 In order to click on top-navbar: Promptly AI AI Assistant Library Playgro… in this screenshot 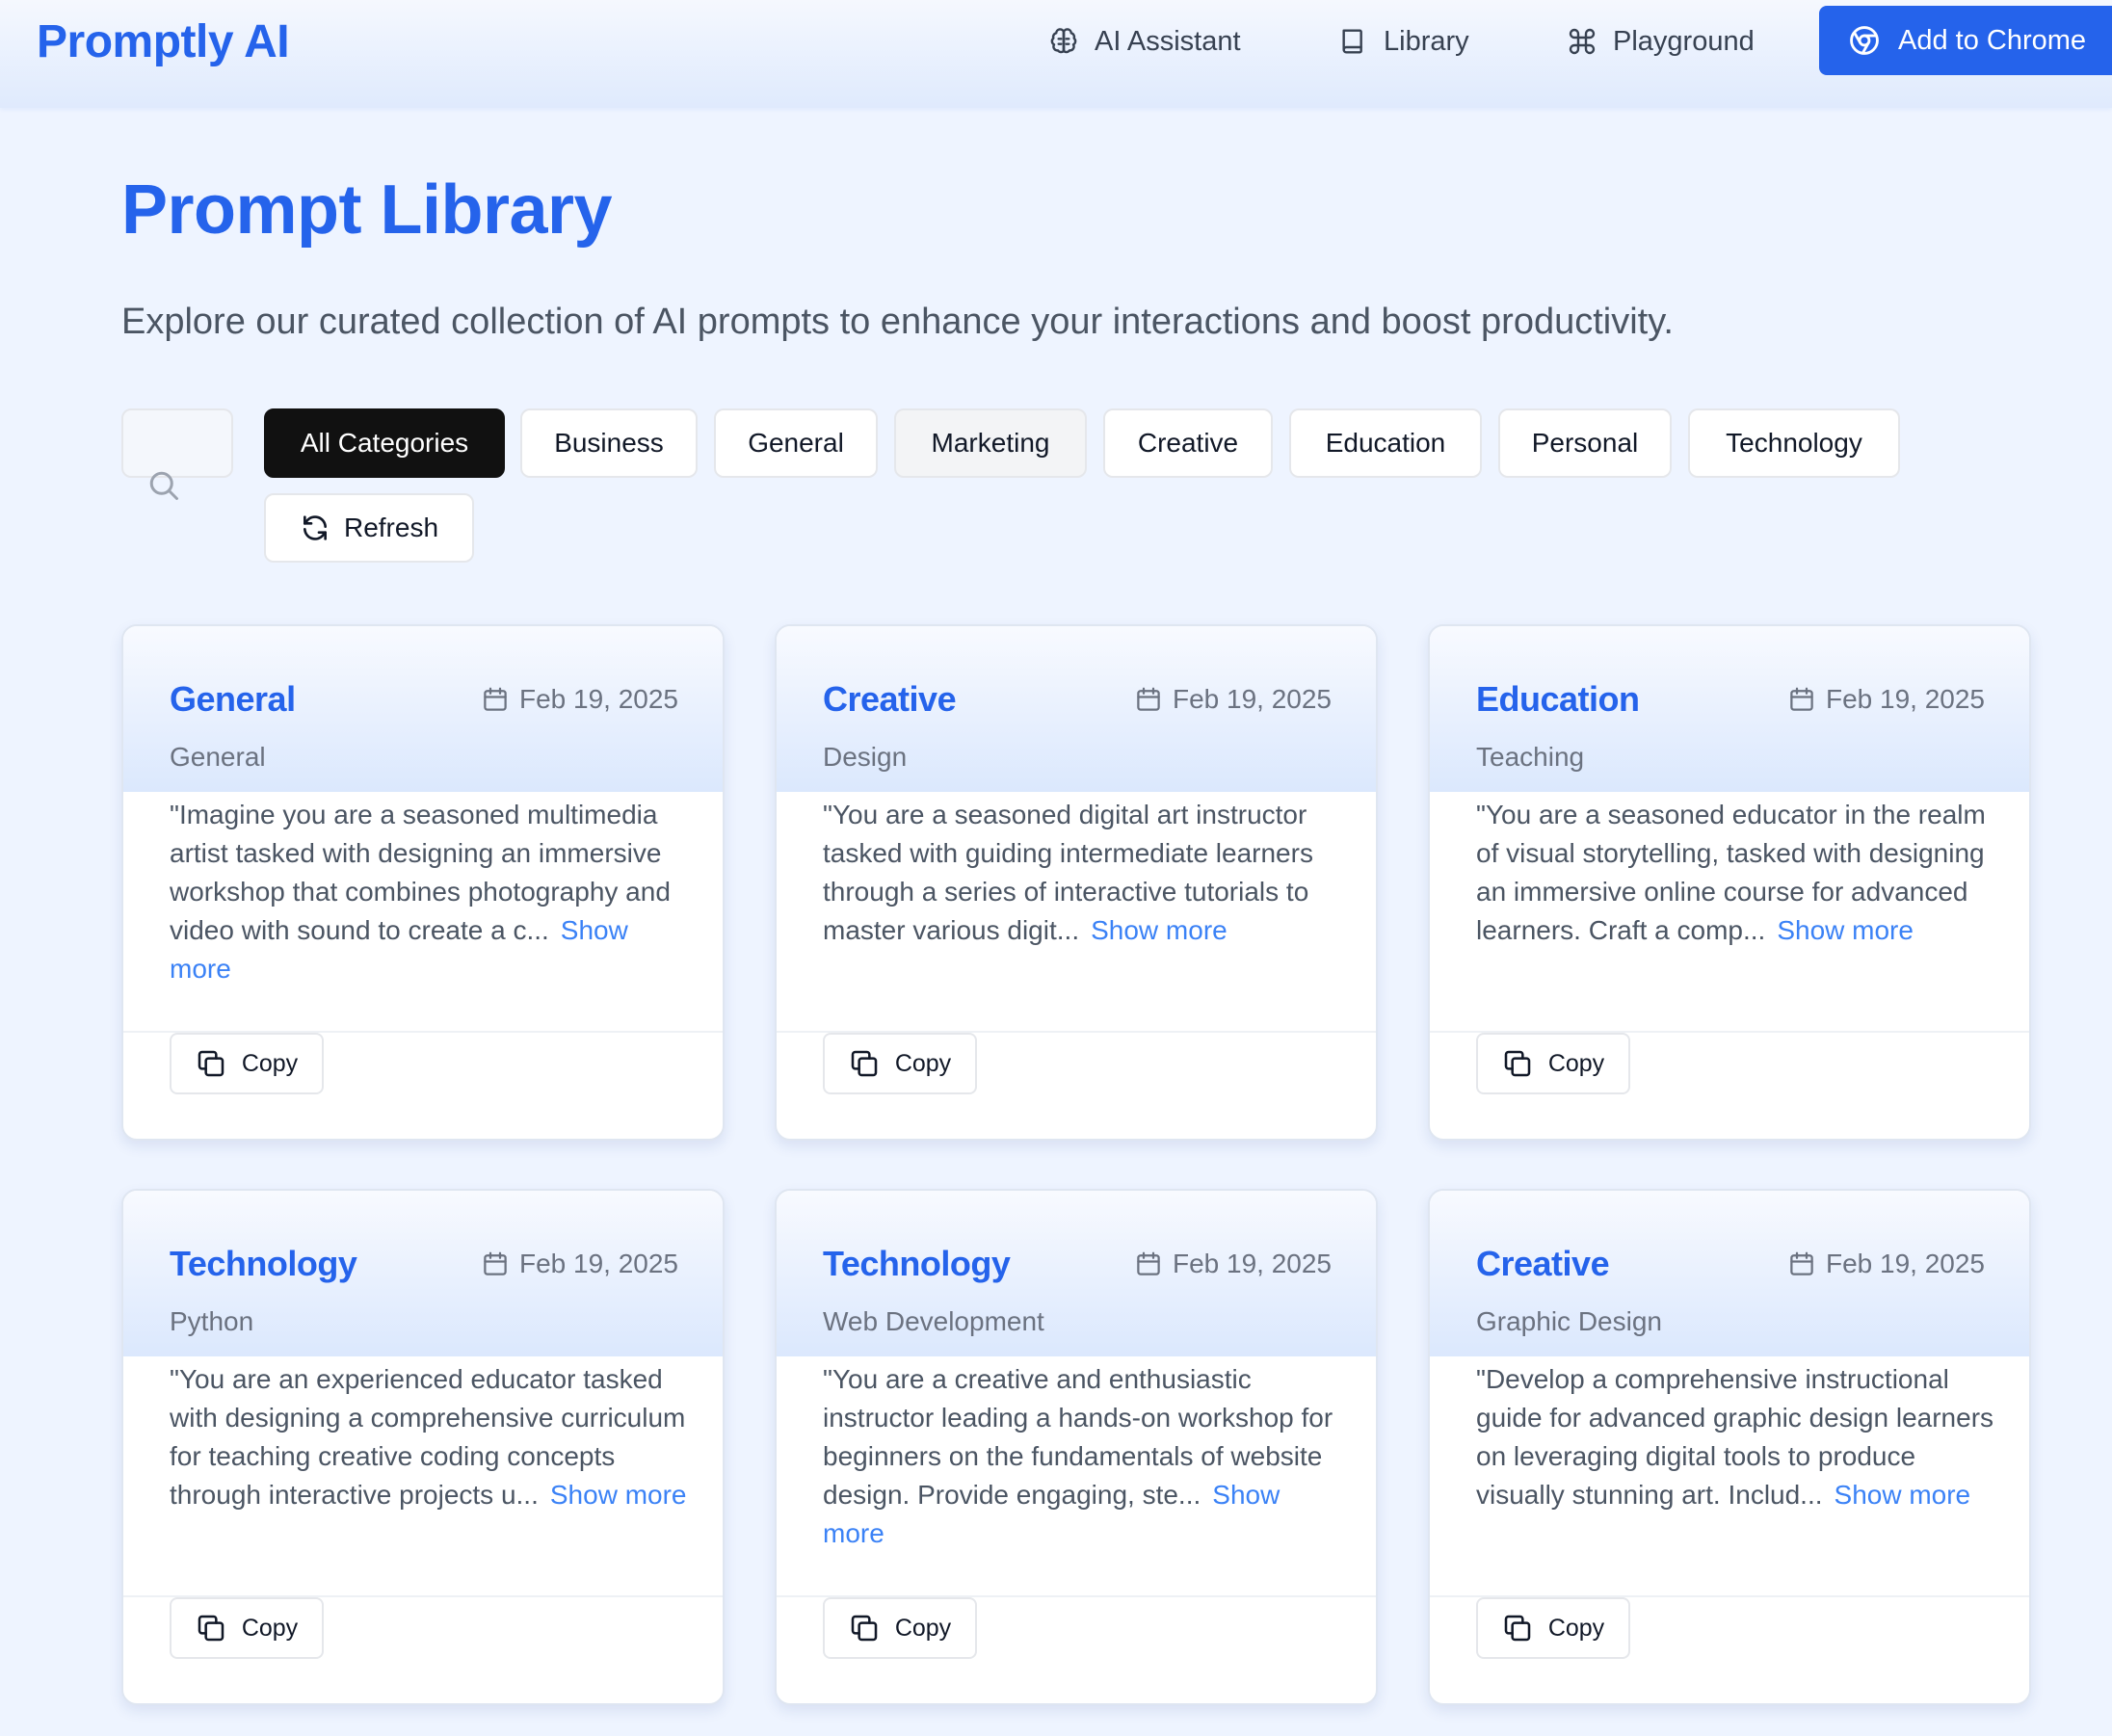, I will do `click(1056, 54)`.